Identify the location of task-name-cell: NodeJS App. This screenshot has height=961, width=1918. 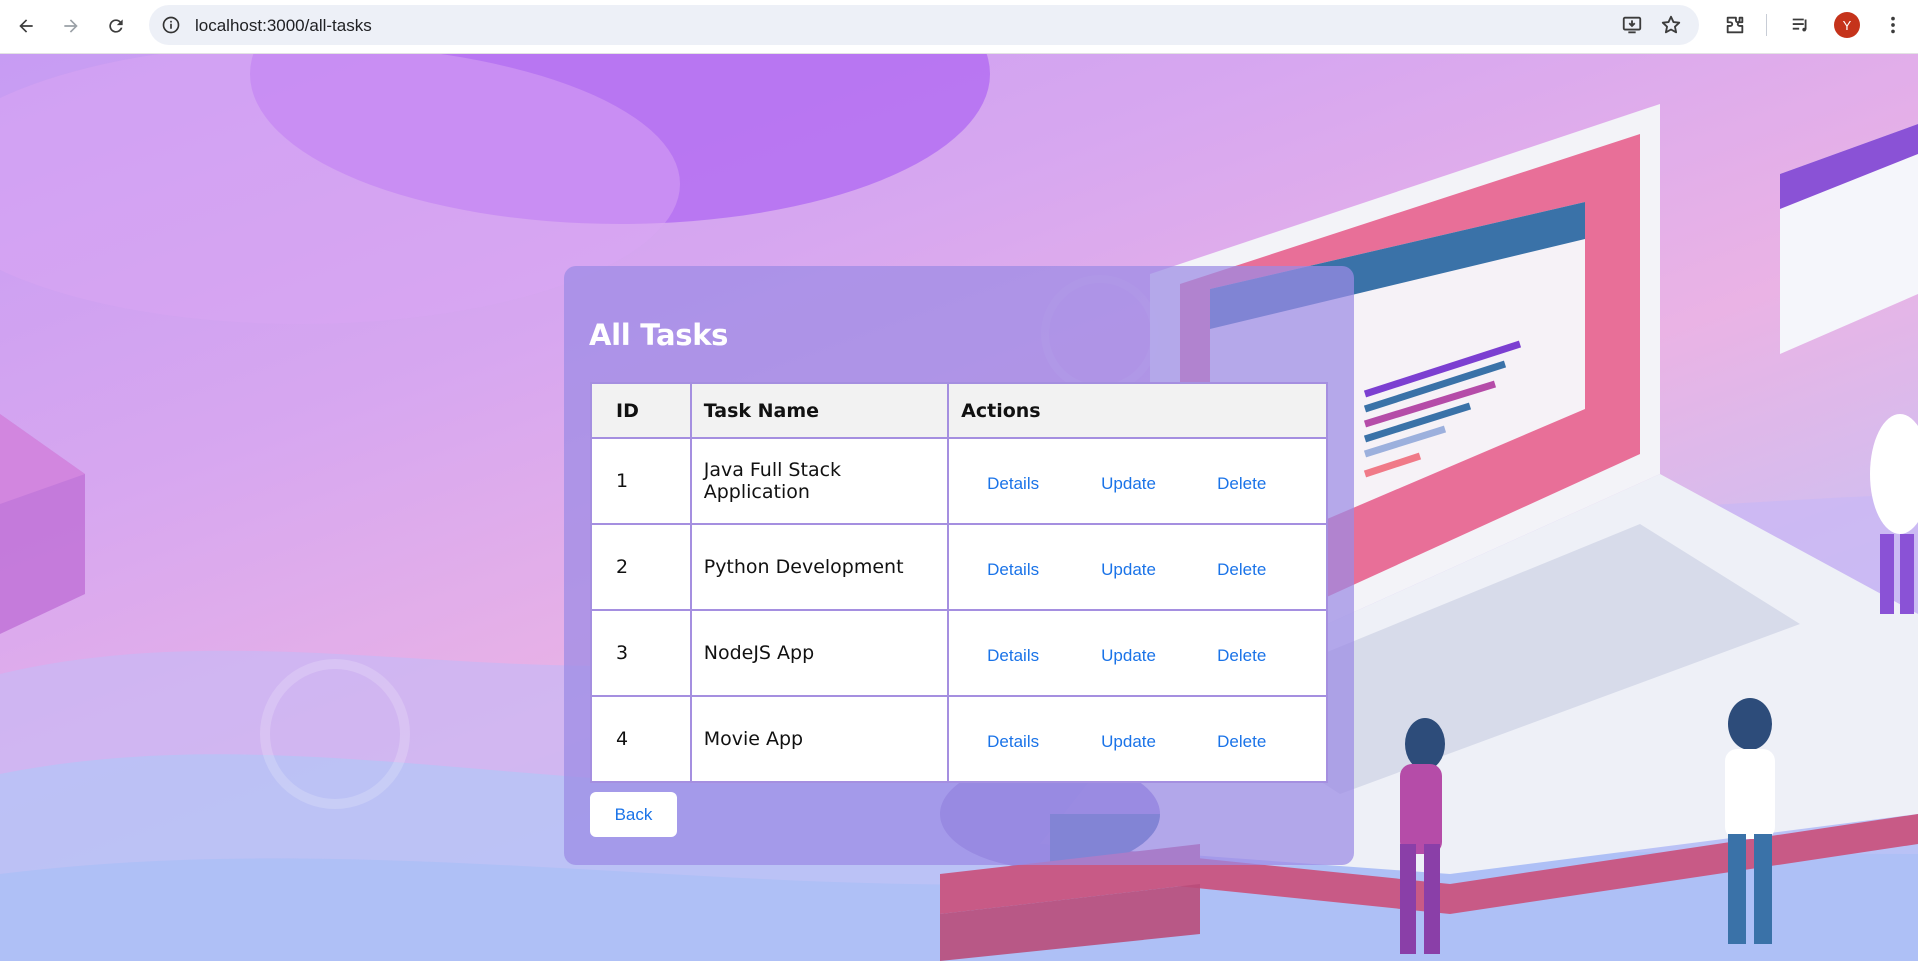
(819, 653).